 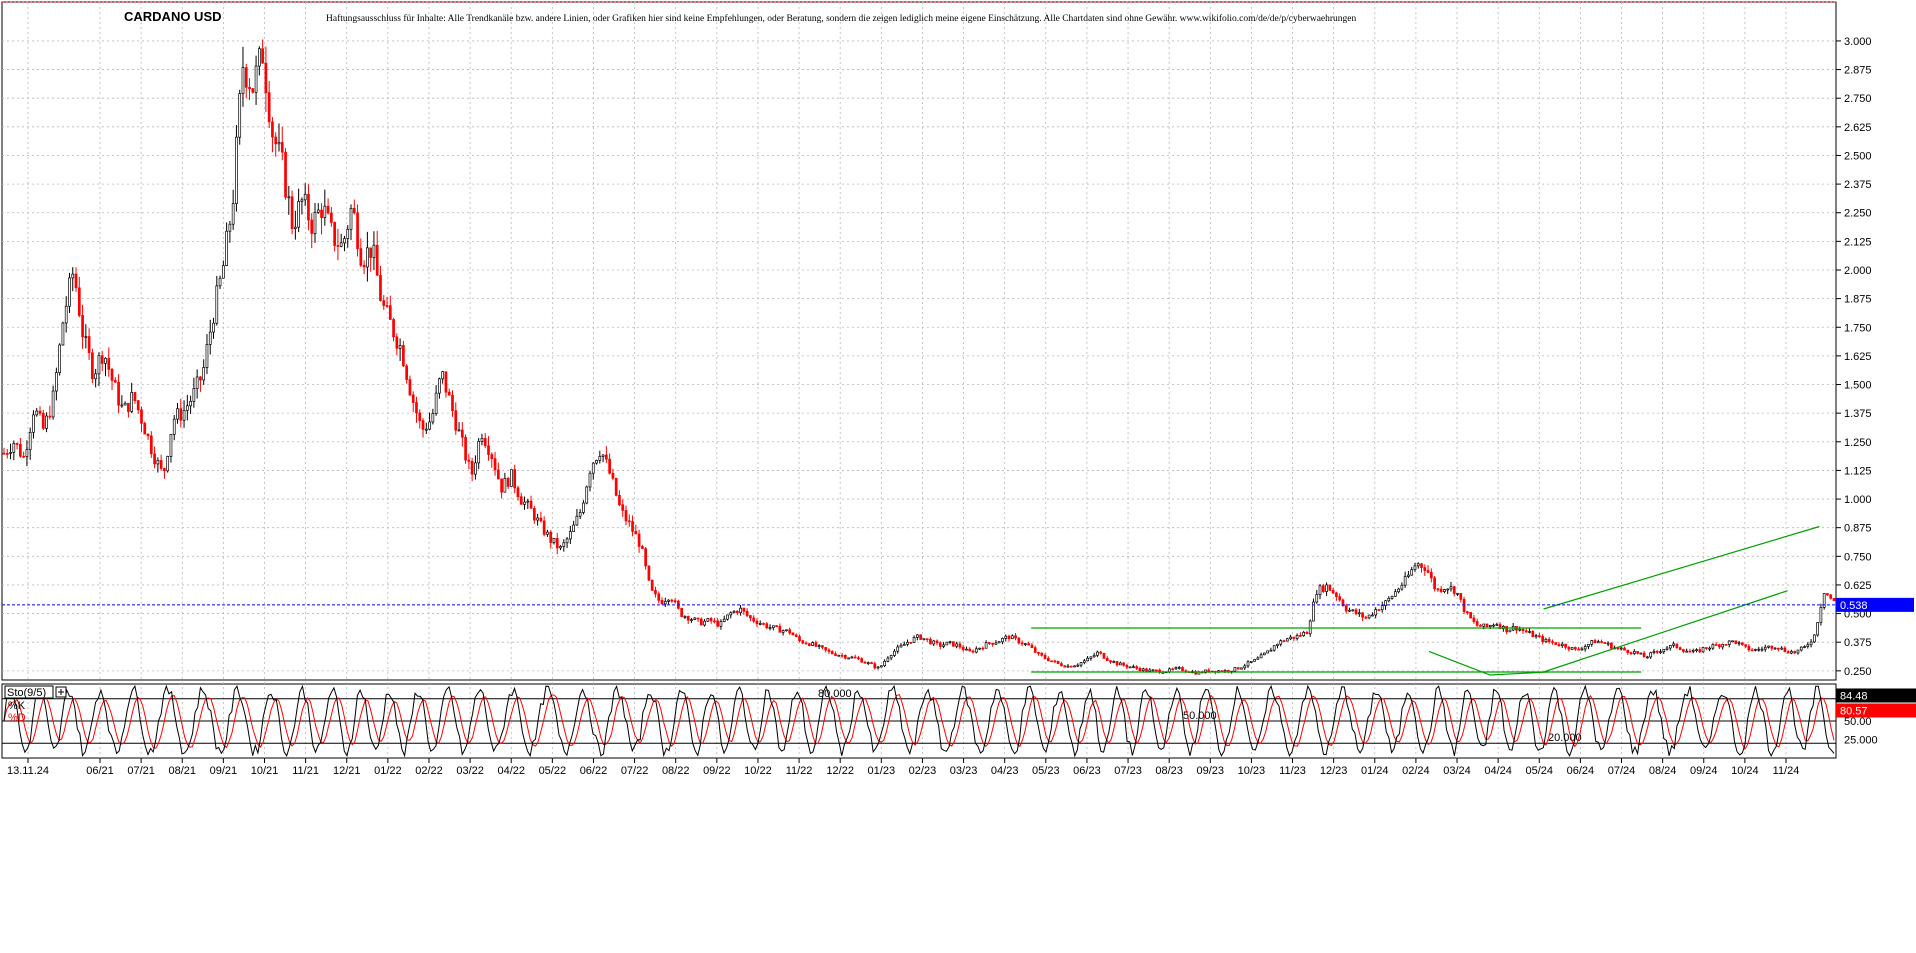 What do you see at coordinates (1540, 771) in the screenshot?
I see `x-tick-label: 05/24` at bounding box center [1540, 771].